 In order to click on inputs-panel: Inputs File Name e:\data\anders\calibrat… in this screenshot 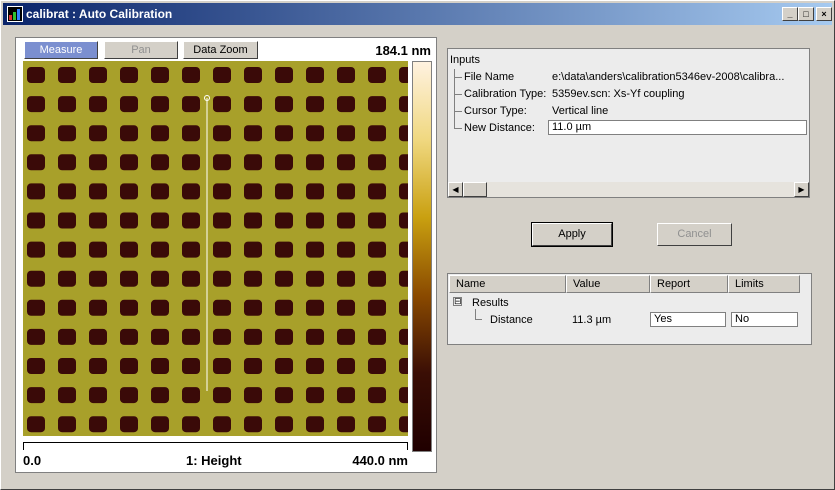, I will do `click(628, 123)`.